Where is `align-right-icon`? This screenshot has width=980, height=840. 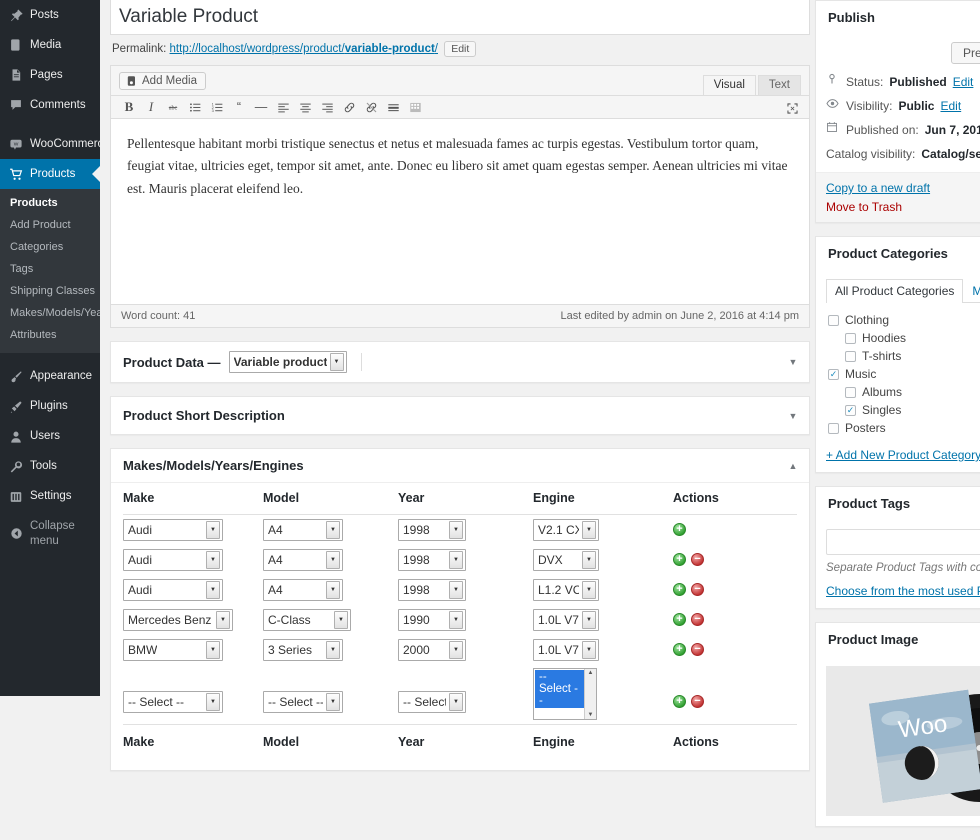
align-right-icon is located at coordinates (327, 107).